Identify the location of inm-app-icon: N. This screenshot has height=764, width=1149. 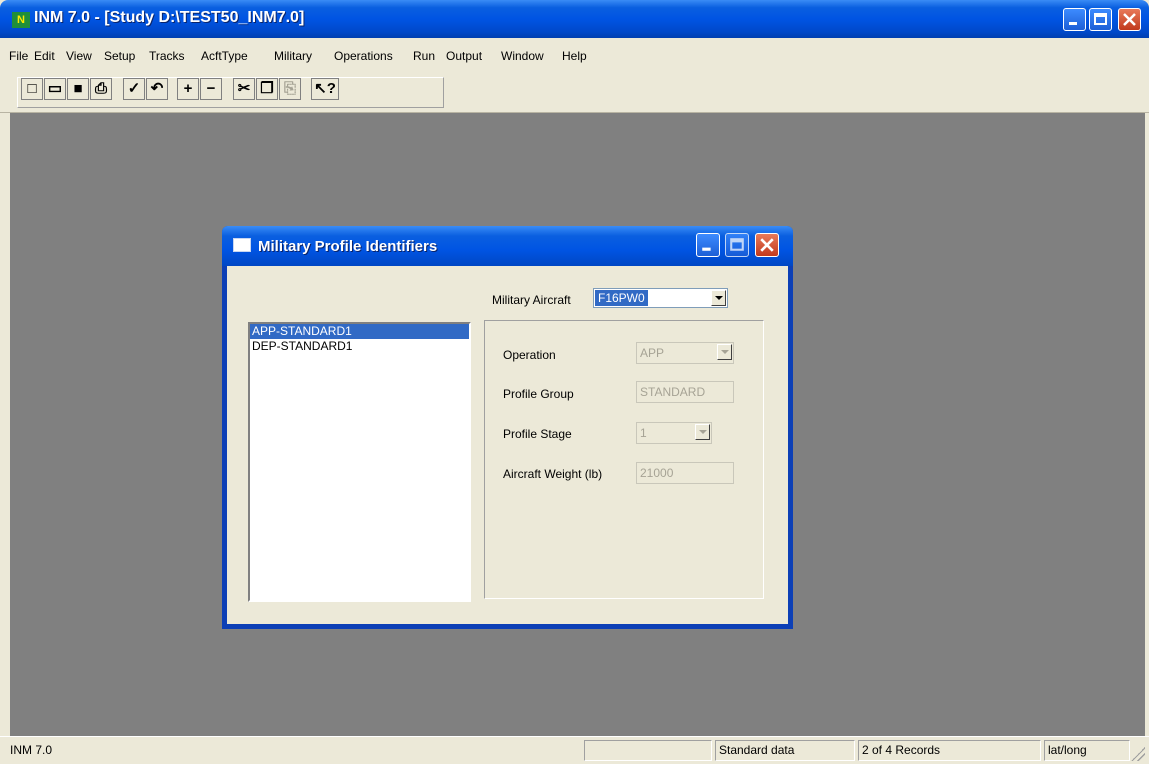
(21, 20).